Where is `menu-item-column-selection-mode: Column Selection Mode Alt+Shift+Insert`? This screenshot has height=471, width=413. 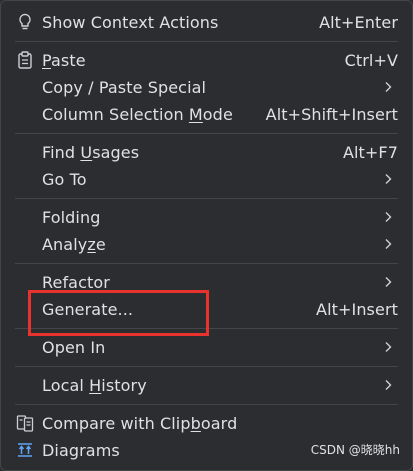
menu-item-column-selection-mode: Column Selection Mode Alt+Shift+Insert is located at coordinates (206, 114).